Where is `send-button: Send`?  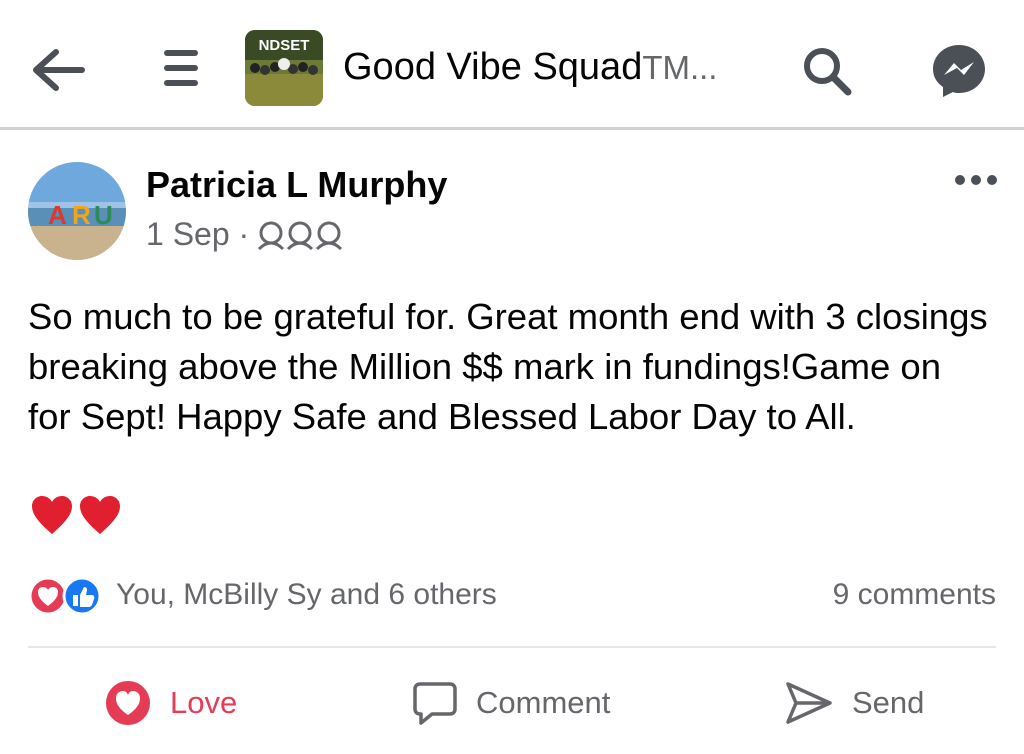
send-button: Send is located at coordinates (854, 703).